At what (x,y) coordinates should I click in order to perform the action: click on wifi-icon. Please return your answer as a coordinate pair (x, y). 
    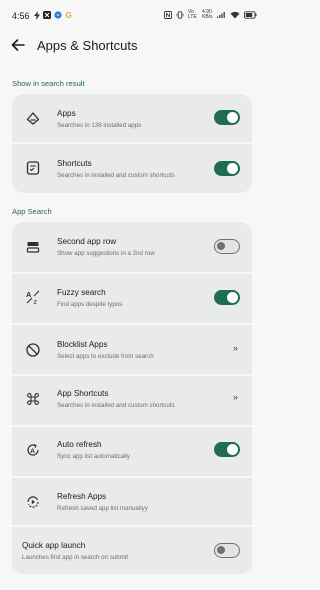
    Looking at the image, I should click on (235, 15).